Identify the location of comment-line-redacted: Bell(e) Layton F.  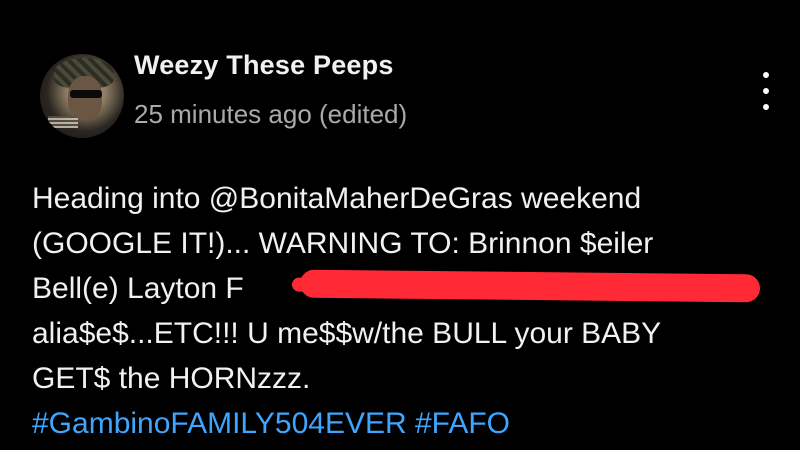
(410, 288).